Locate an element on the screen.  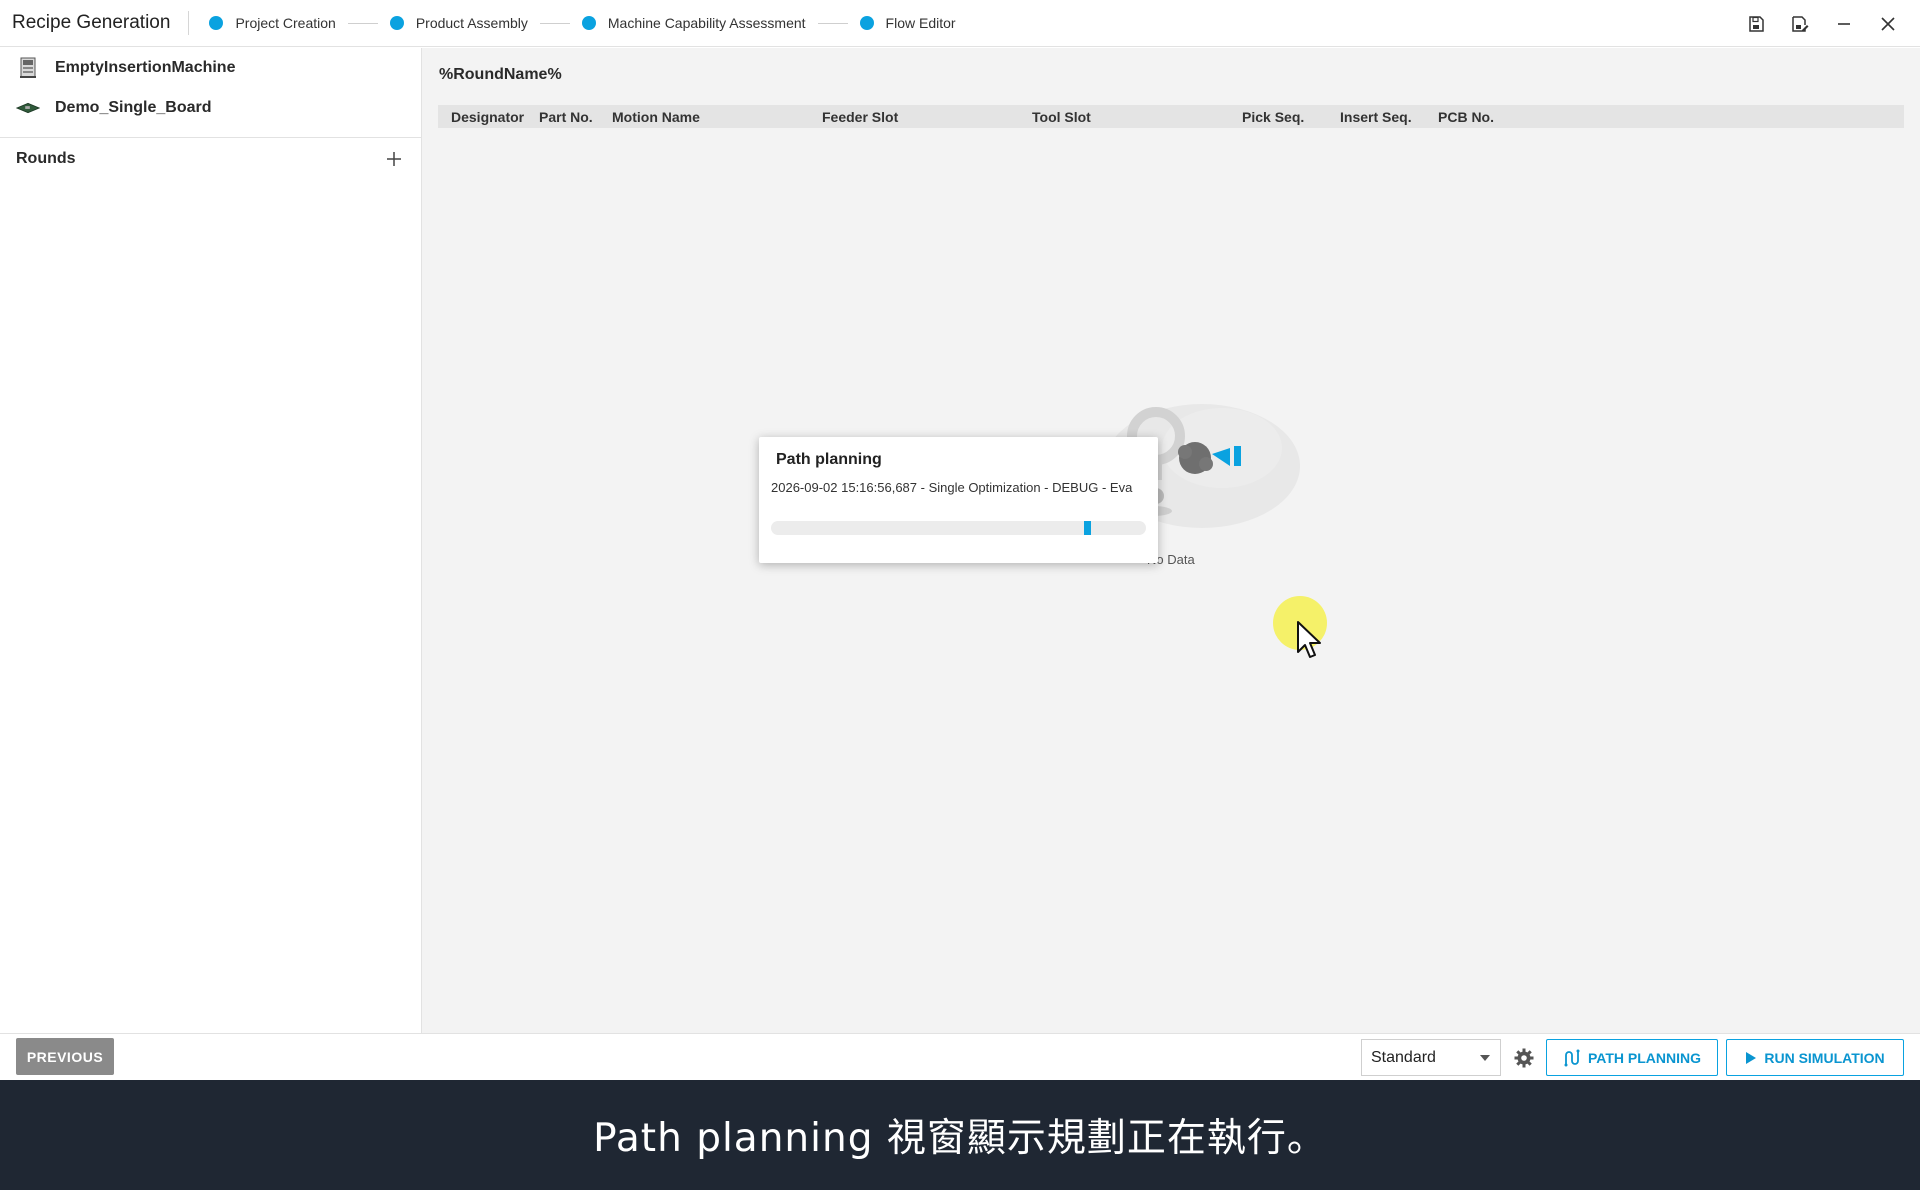
save-as-button is located at coordinates (1800, 23).